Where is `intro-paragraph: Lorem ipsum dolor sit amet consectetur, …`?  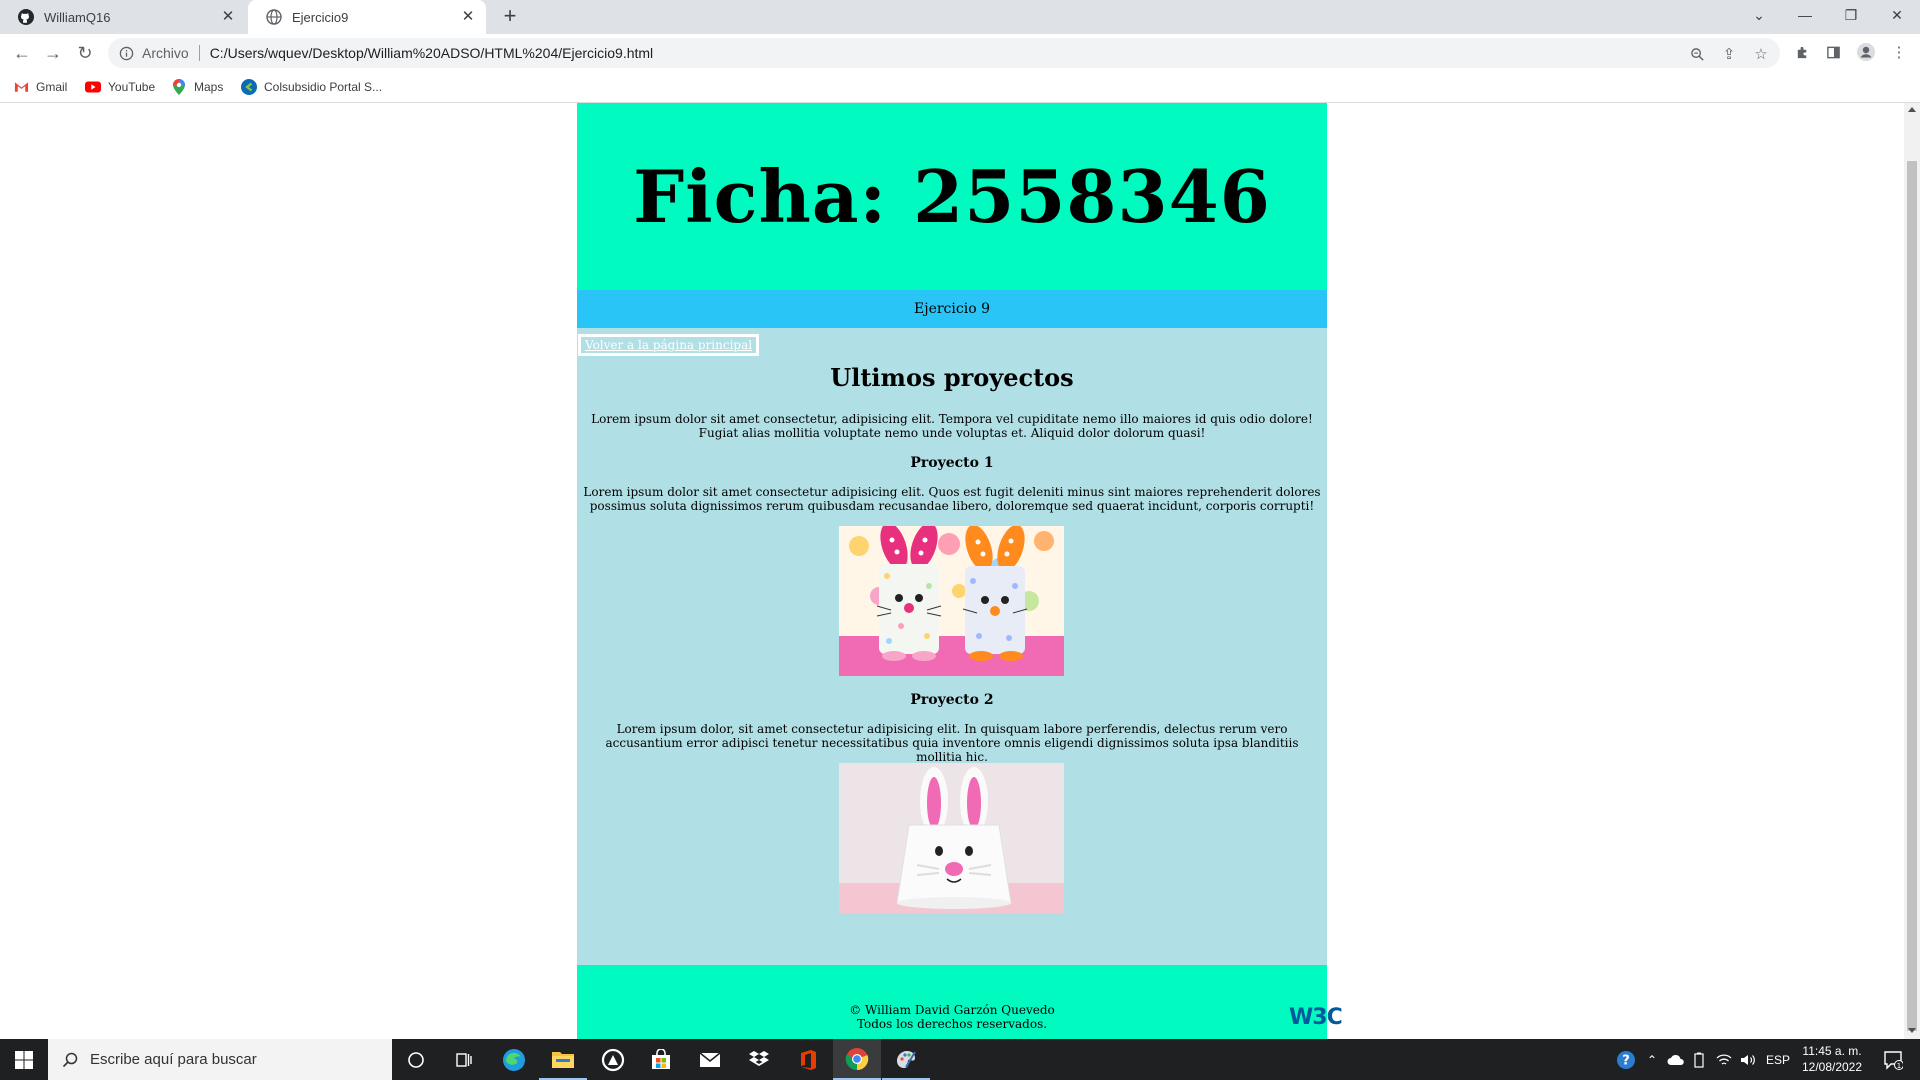
intro-paragraph: Lorem ipsum dolor sit amet consectetur, … is located at coordinates (952, 426).